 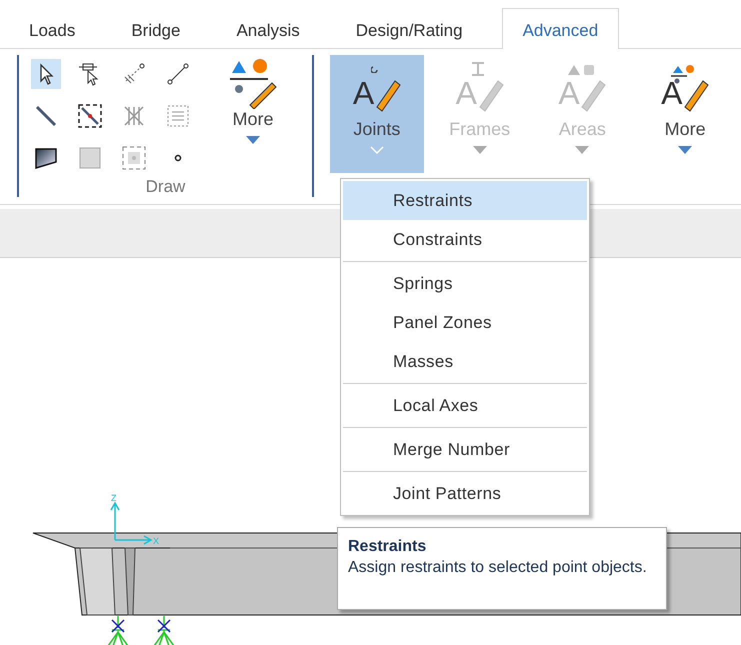 I want to click on frames-mark-icon, so click(x=477, y=69).